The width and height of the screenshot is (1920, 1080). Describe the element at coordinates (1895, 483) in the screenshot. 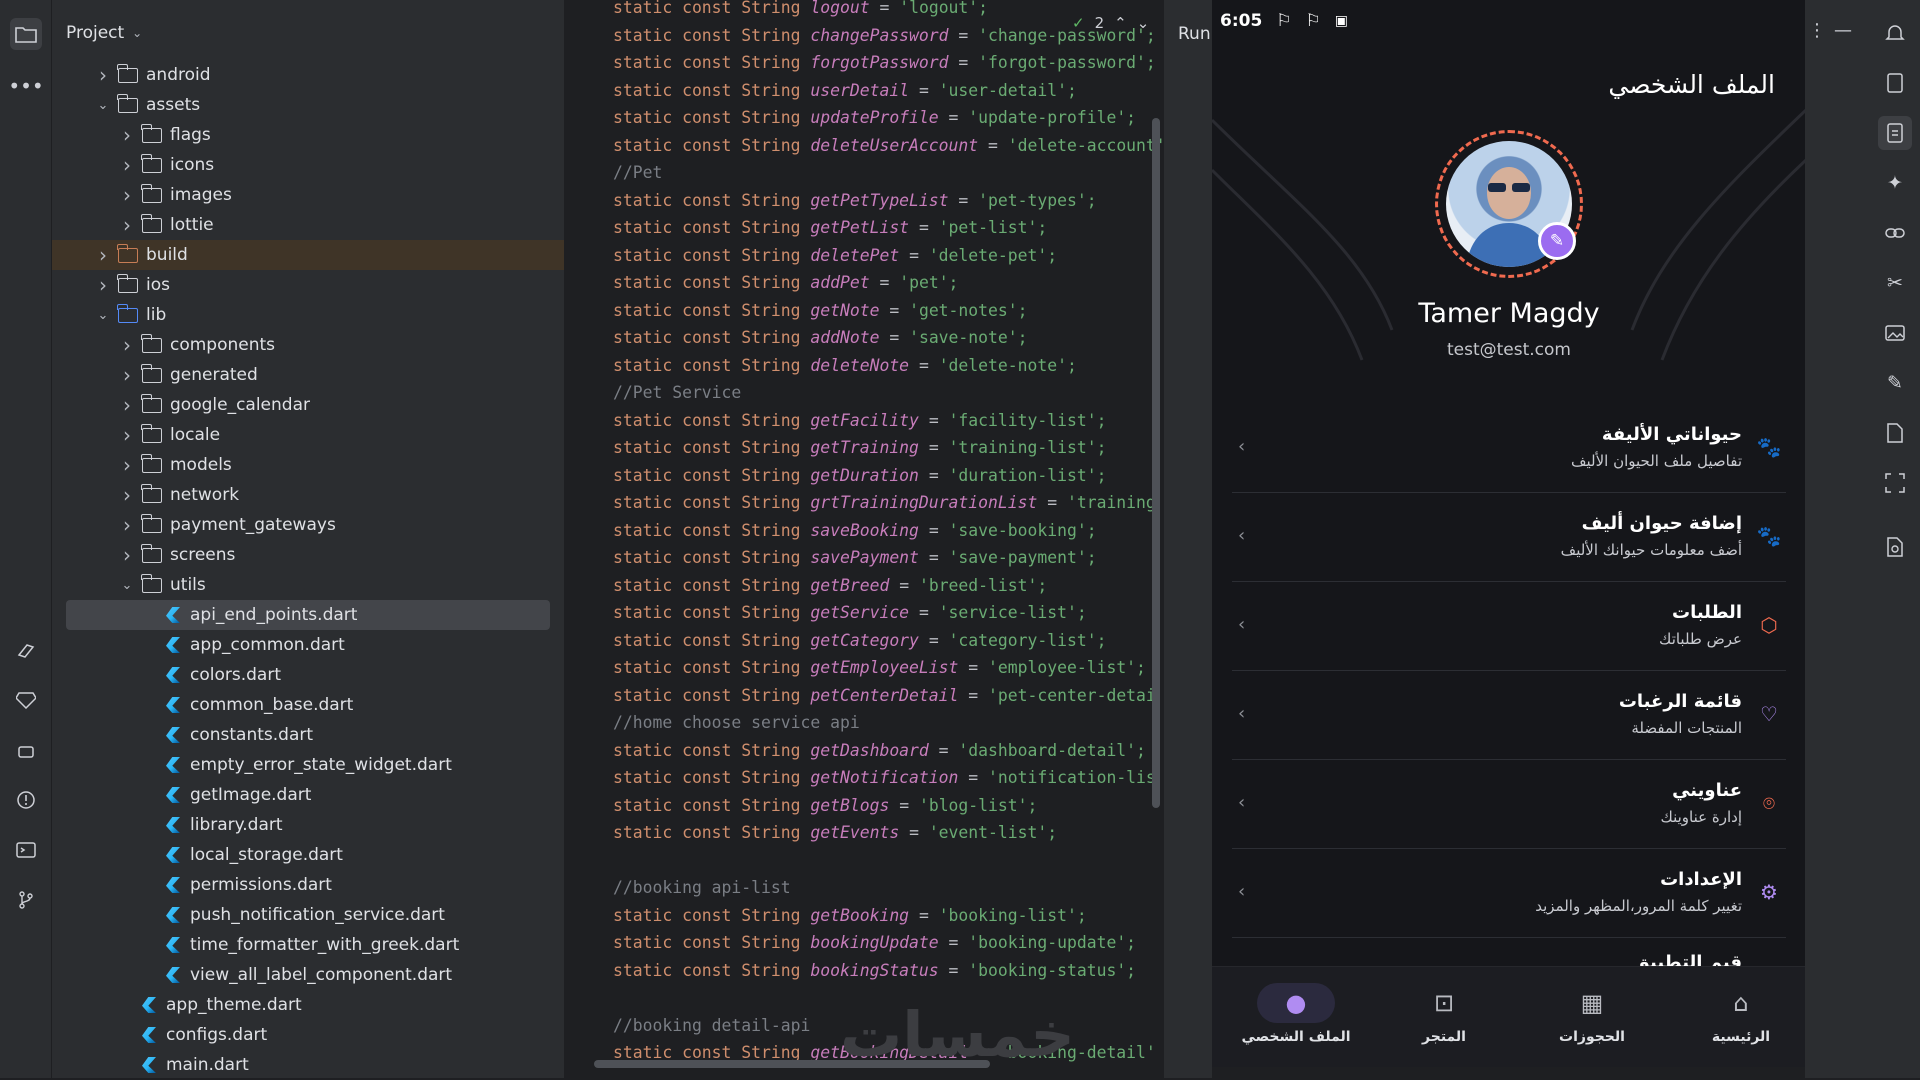

I see `screenshot-icon` at that location.